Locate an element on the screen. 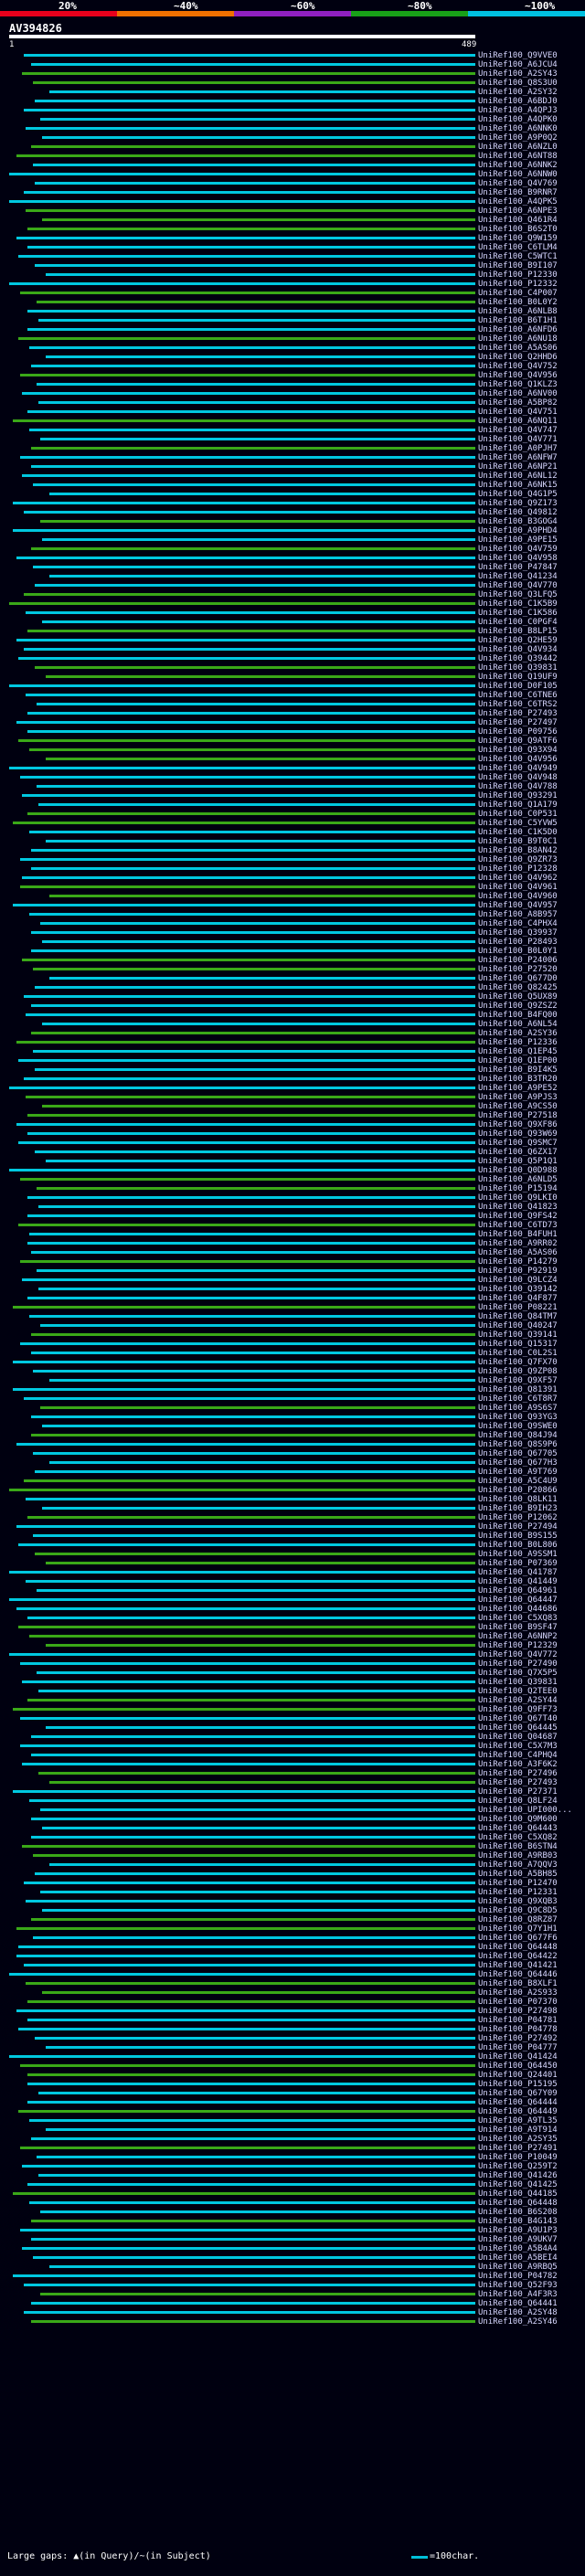 This screenshot has width=585, height=2576. hit-row: UniRef100_Q4V752 is located at coordinates (293, 366).